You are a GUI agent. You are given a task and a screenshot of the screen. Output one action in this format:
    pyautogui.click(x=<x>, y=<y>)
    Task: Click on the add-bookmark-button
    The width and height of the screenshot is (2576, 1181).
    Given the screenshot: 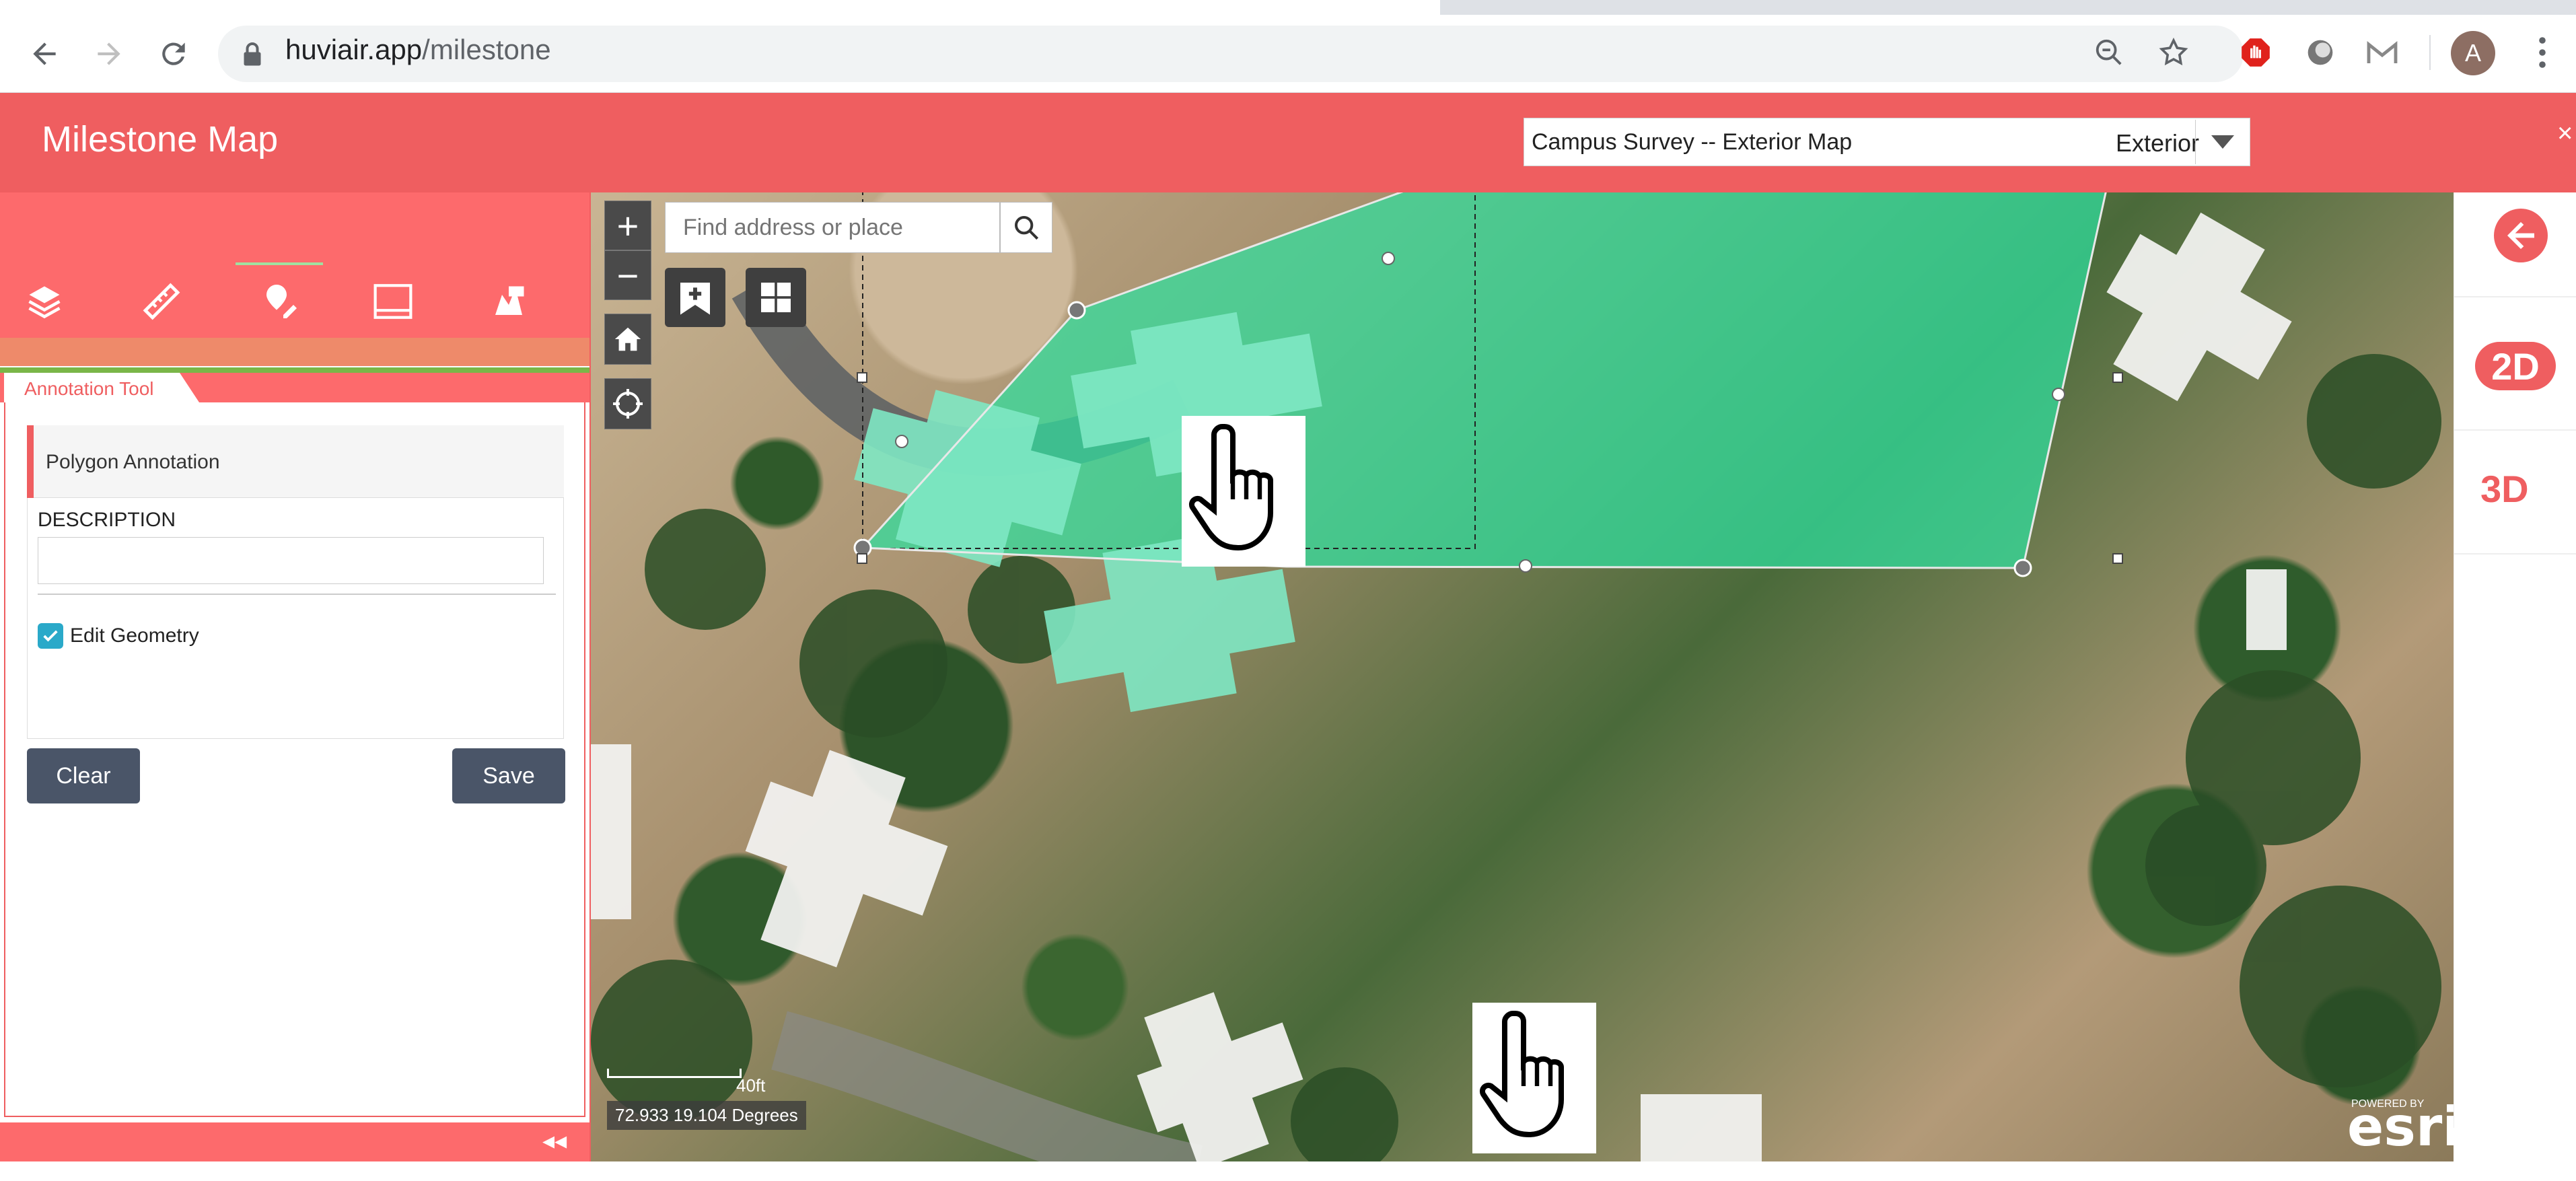 What is the action you would take?
    pyautogui.click(x=695, y=297)
    